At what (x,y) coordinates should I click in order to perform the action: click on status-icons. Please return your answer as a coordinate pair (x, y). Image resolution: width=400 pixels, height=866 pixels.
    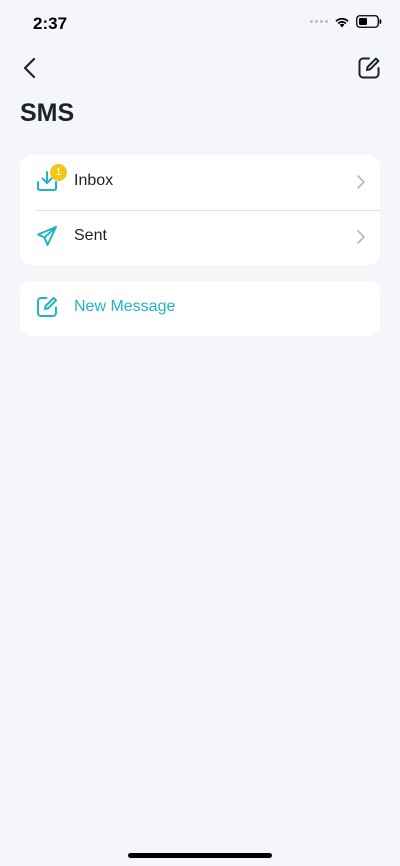
    Looking at the image, I should click on (346, 21).